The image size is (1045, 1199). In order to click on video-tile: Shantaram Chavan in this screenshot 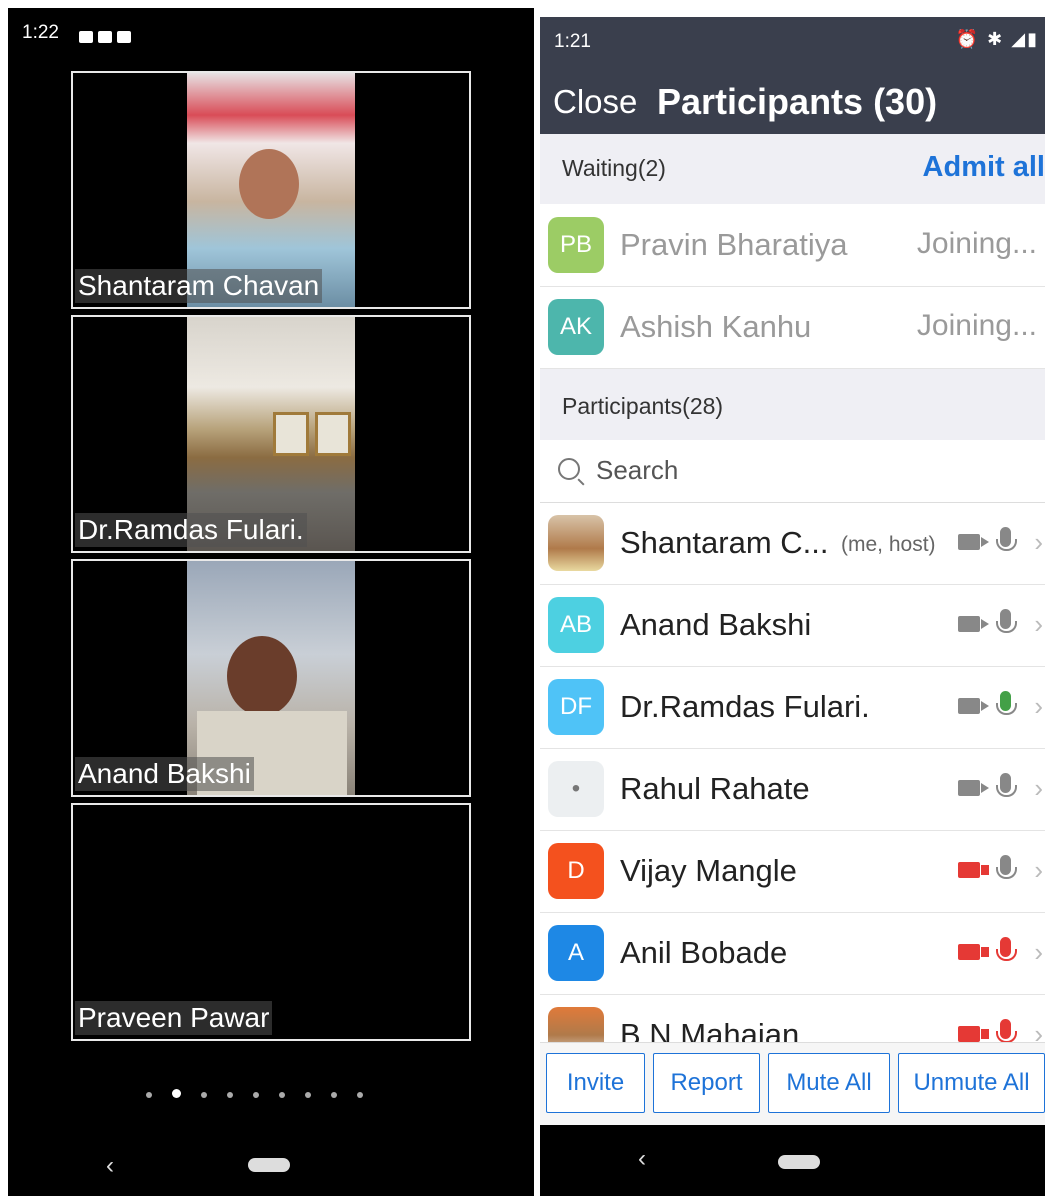, I will do `click(271, 190)`.